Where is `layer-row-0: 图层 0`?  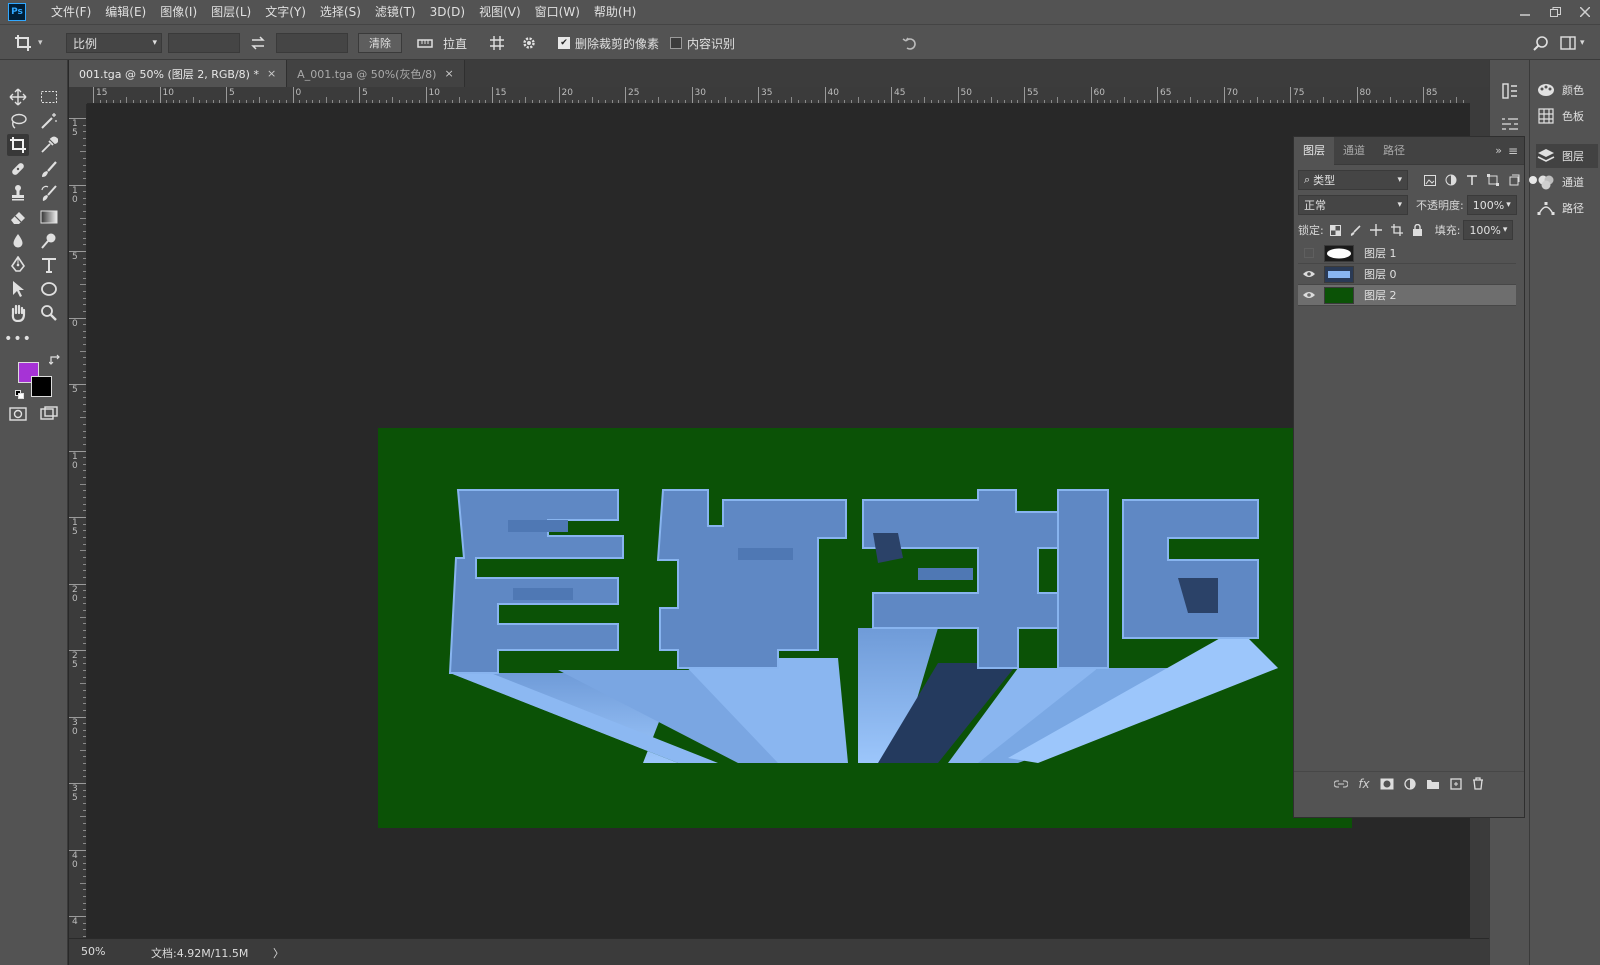
layer-row-0: 图层 0 is located at coordinates (1407, 274).